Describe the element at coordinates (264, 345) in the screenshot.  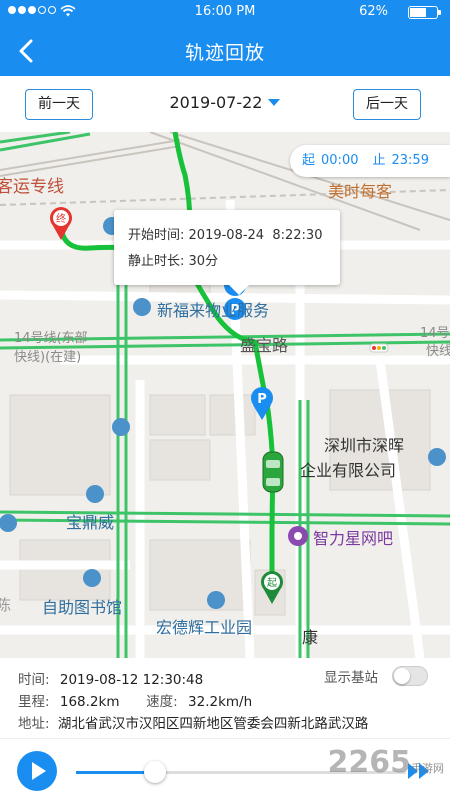
I see `map-label: 盛宝路` at that location.